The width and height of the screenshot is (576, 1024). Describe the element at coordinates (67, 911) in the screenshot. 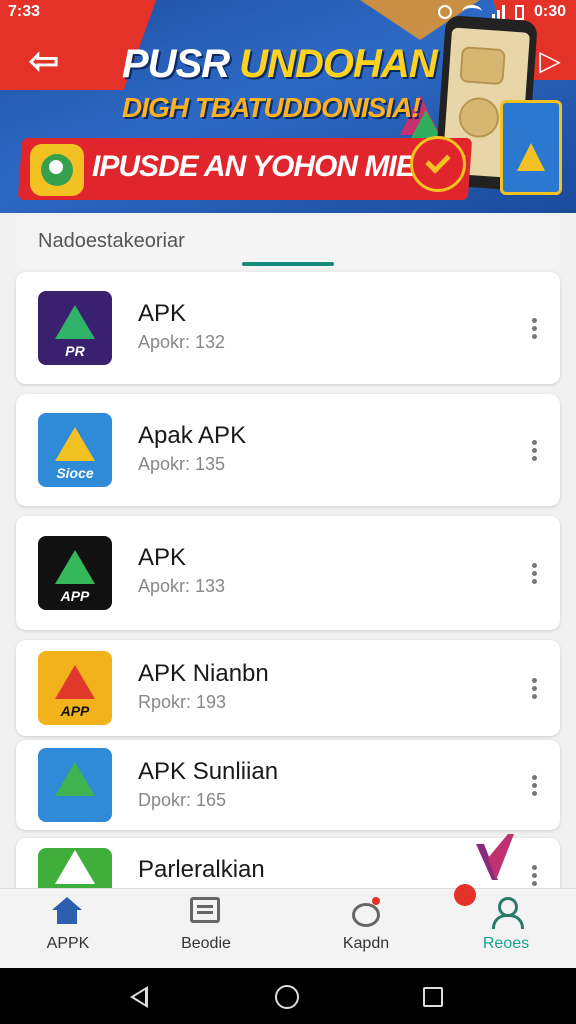

I see `home-icon` at that location.